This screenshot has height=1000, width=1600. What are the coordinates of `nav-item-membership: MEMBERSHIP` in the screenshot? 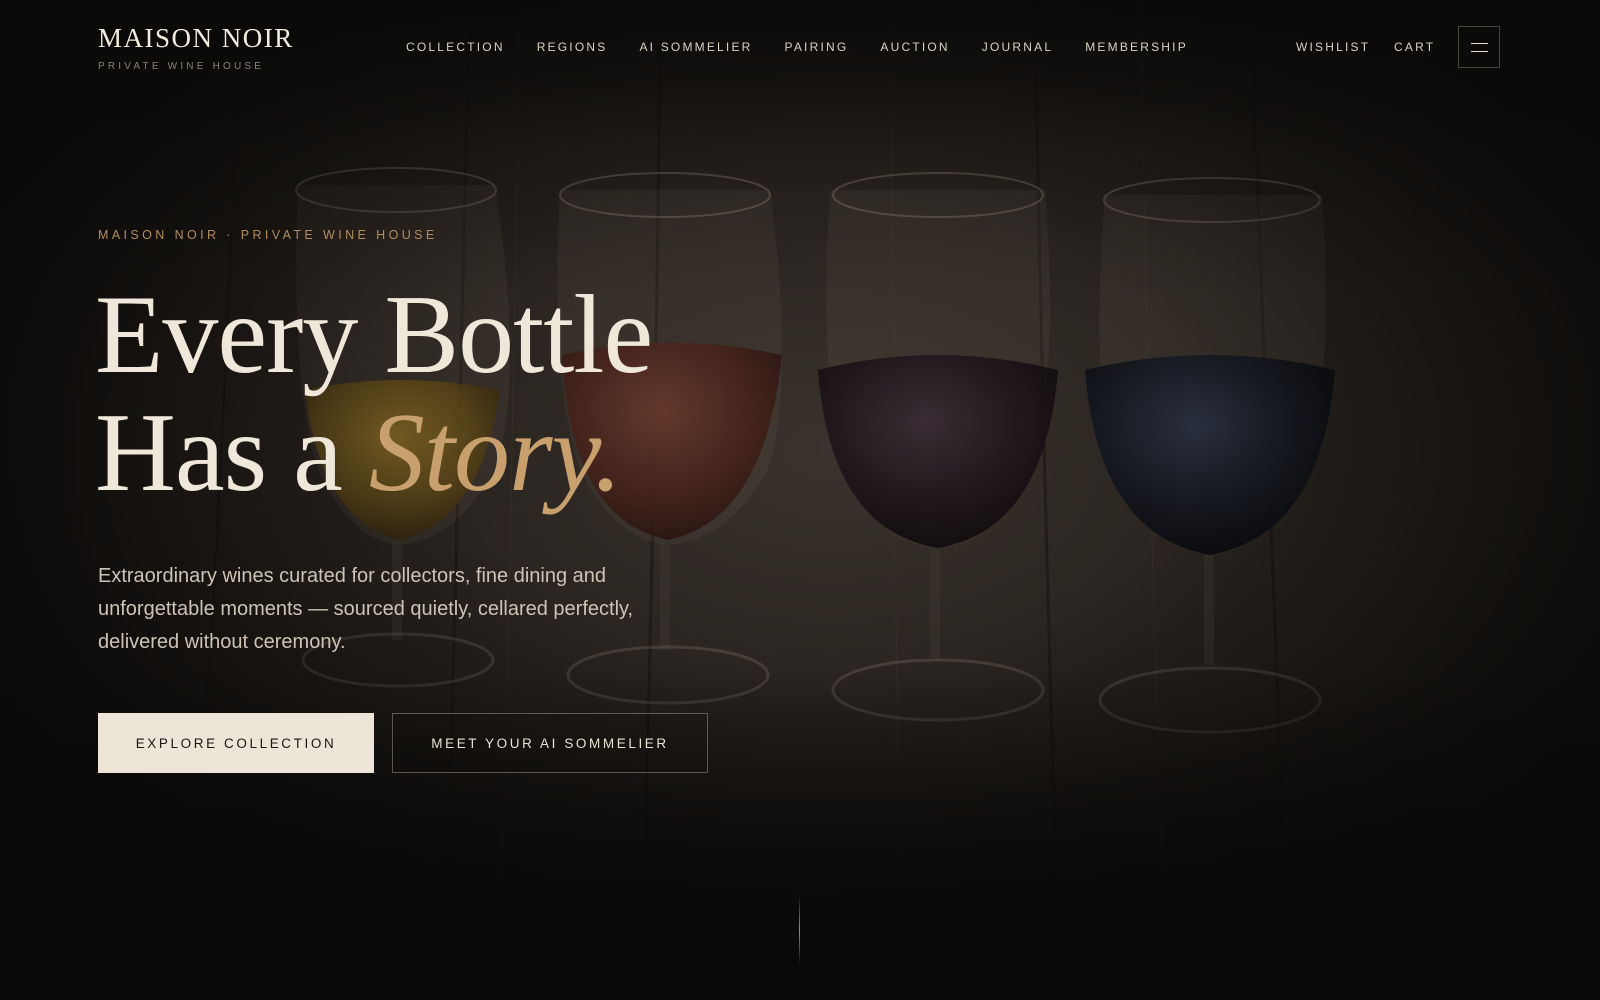 It's located at (1136, 47).